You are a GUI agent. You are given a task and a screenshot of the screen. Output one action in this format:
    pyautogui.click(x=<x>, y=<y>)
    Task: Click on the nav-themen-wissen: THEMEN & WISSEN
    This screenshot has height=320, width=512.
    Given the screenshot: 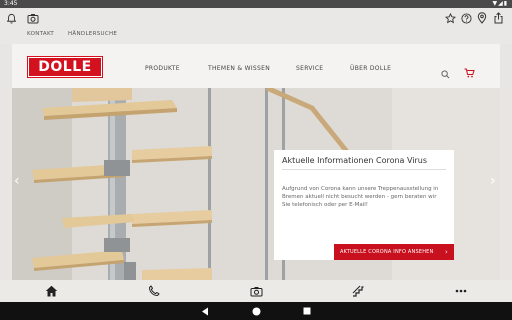 What is the action you would take?
    pyautogui.click(x=239, y=68)
    